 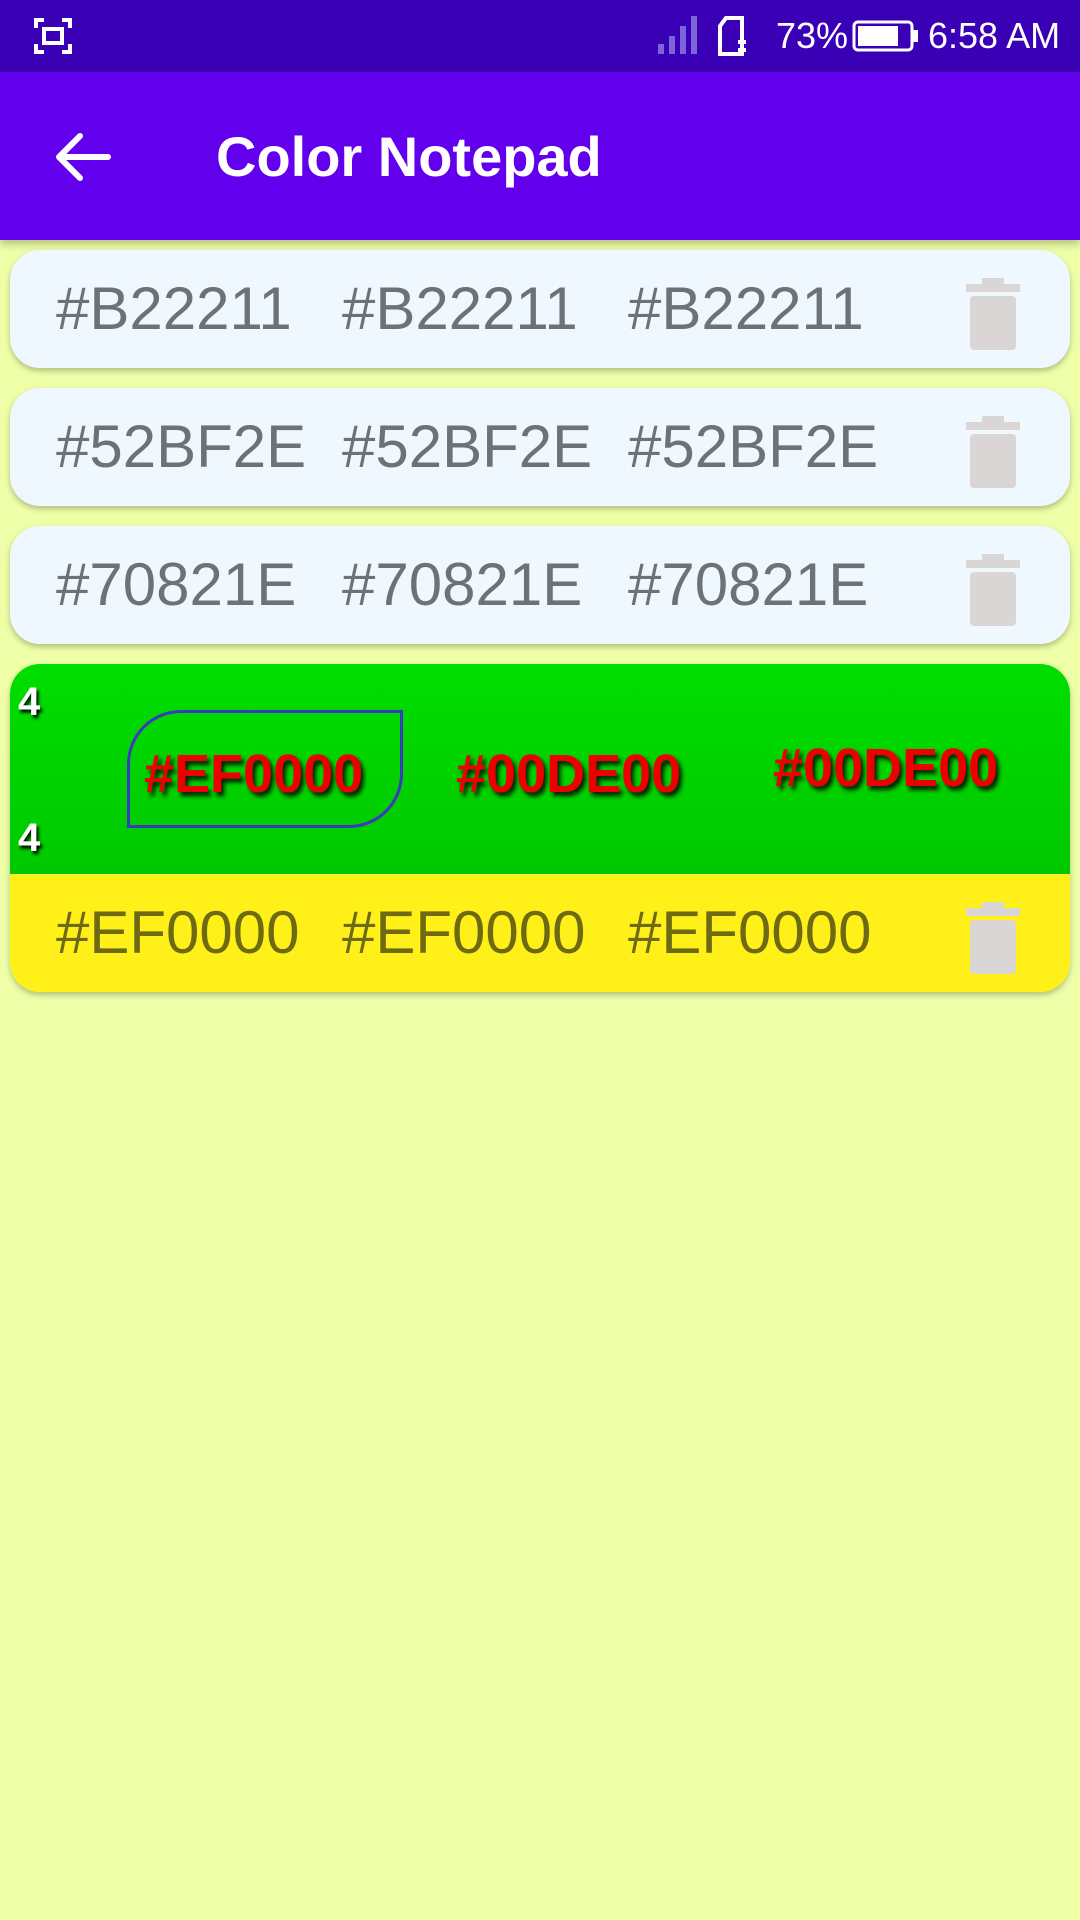 I want to click on color-card: #B22211 #B22211 #B22211, so click(x=540, y=309).